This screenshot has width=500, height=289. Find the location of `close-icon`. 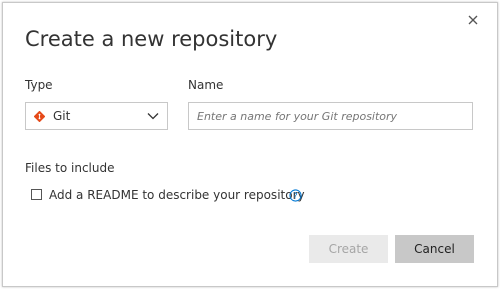

close-icon is located at coordinates (473, 20).